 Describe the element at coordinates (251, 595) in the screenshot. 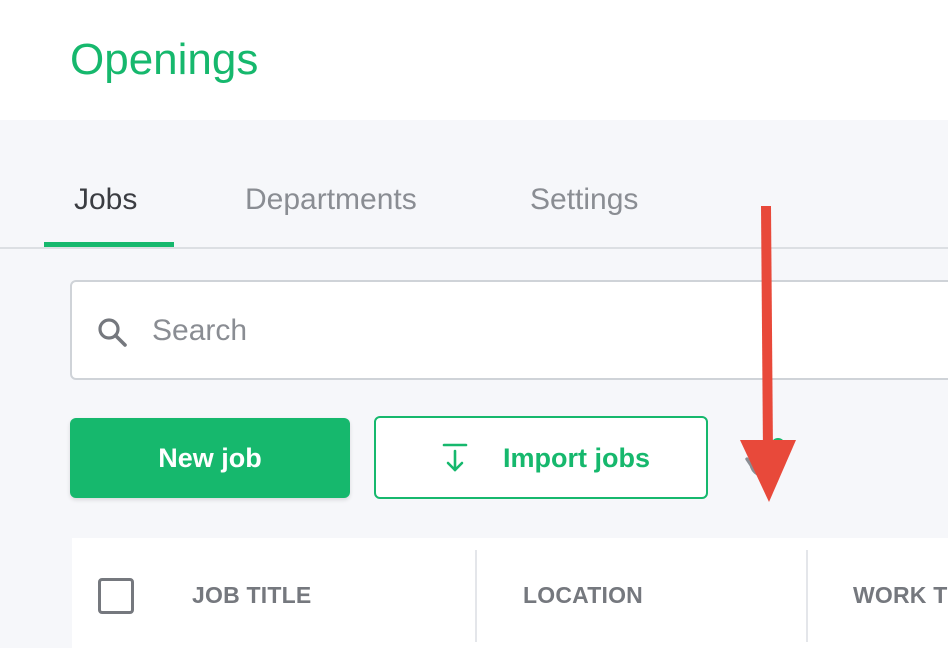

I see `column-header-job-title: JOB TITLE` at that location.